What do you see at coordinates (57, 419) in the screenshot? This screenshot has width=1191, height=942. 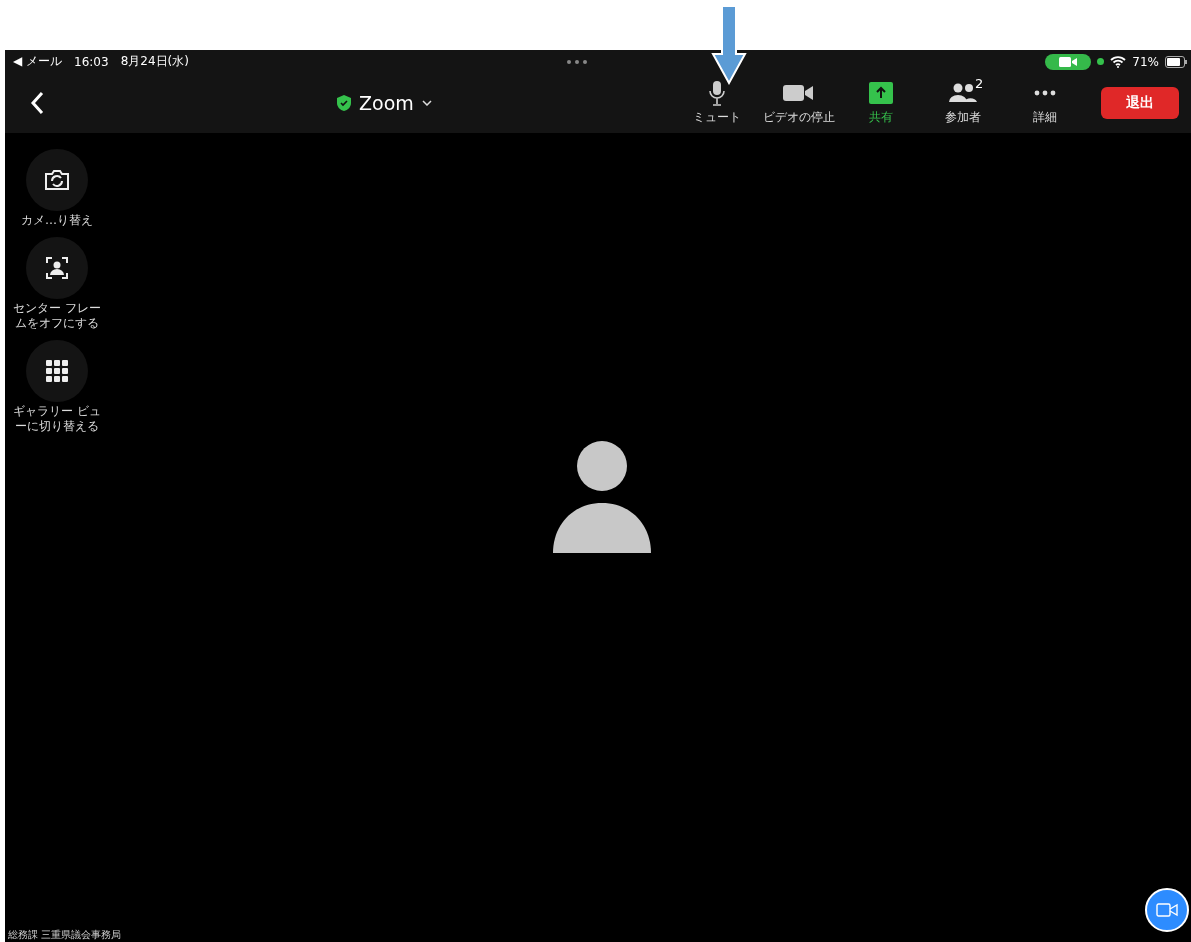 I see `button-label: ギャラリー ビューに切り替える` at bounding box center [57, 419].